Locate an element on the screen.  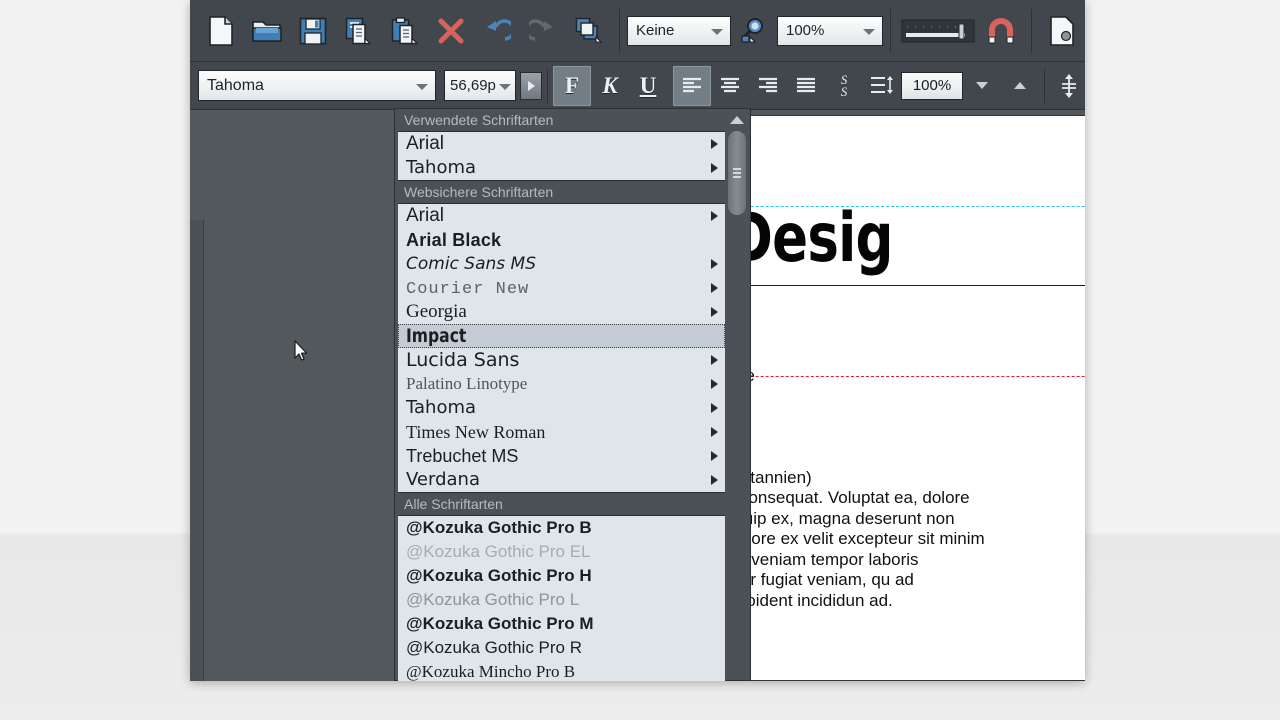
font-option-kozuka-gothic-pro-h: @Kozuka Gothic Pro H is located at coordinates (561, 576).